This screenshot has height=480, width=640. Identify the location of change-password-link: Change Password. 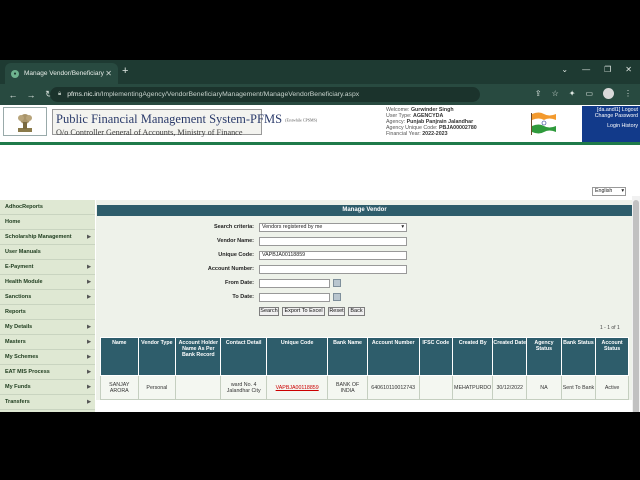
(611, 116).